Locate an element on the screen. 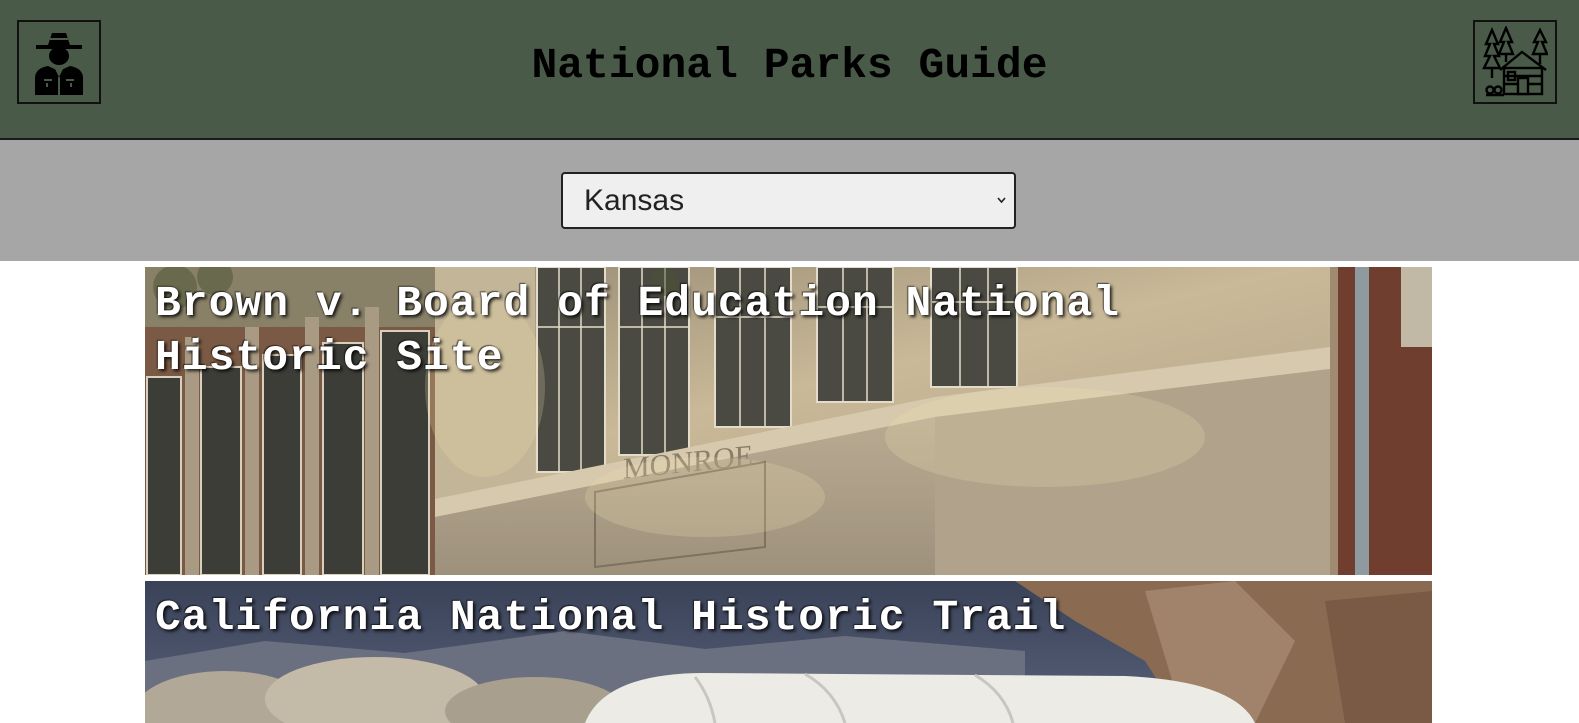 Image resolution: width=1579 pixels, height=723 pixels. selected-state: Kansas is located at coordinates (634, 200).